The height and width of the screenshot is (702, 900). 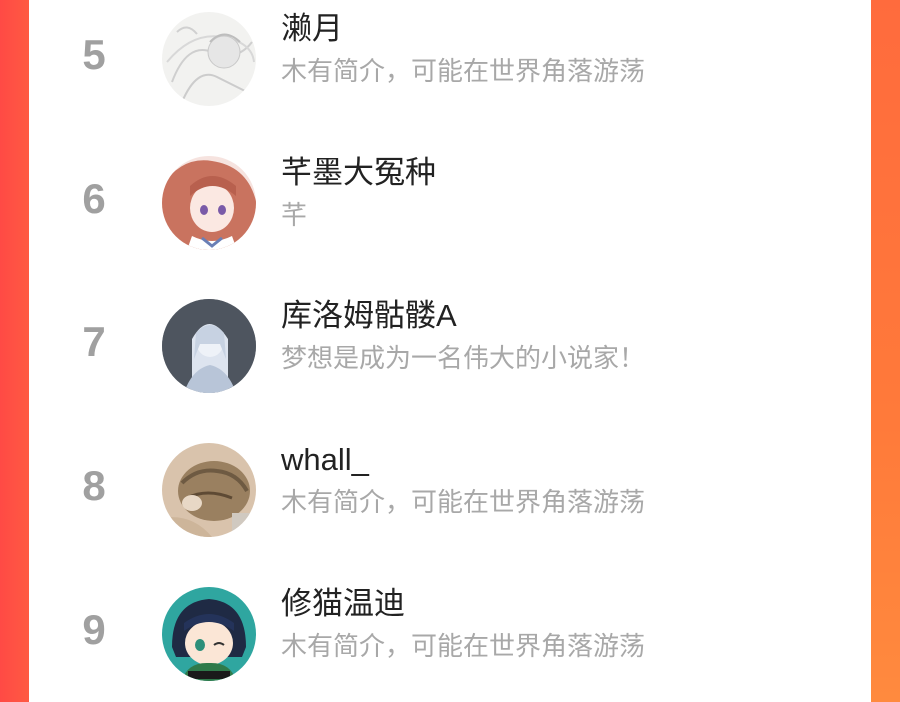 I want to click on user-name: 修猫温迪, so click(x=343, y=603).